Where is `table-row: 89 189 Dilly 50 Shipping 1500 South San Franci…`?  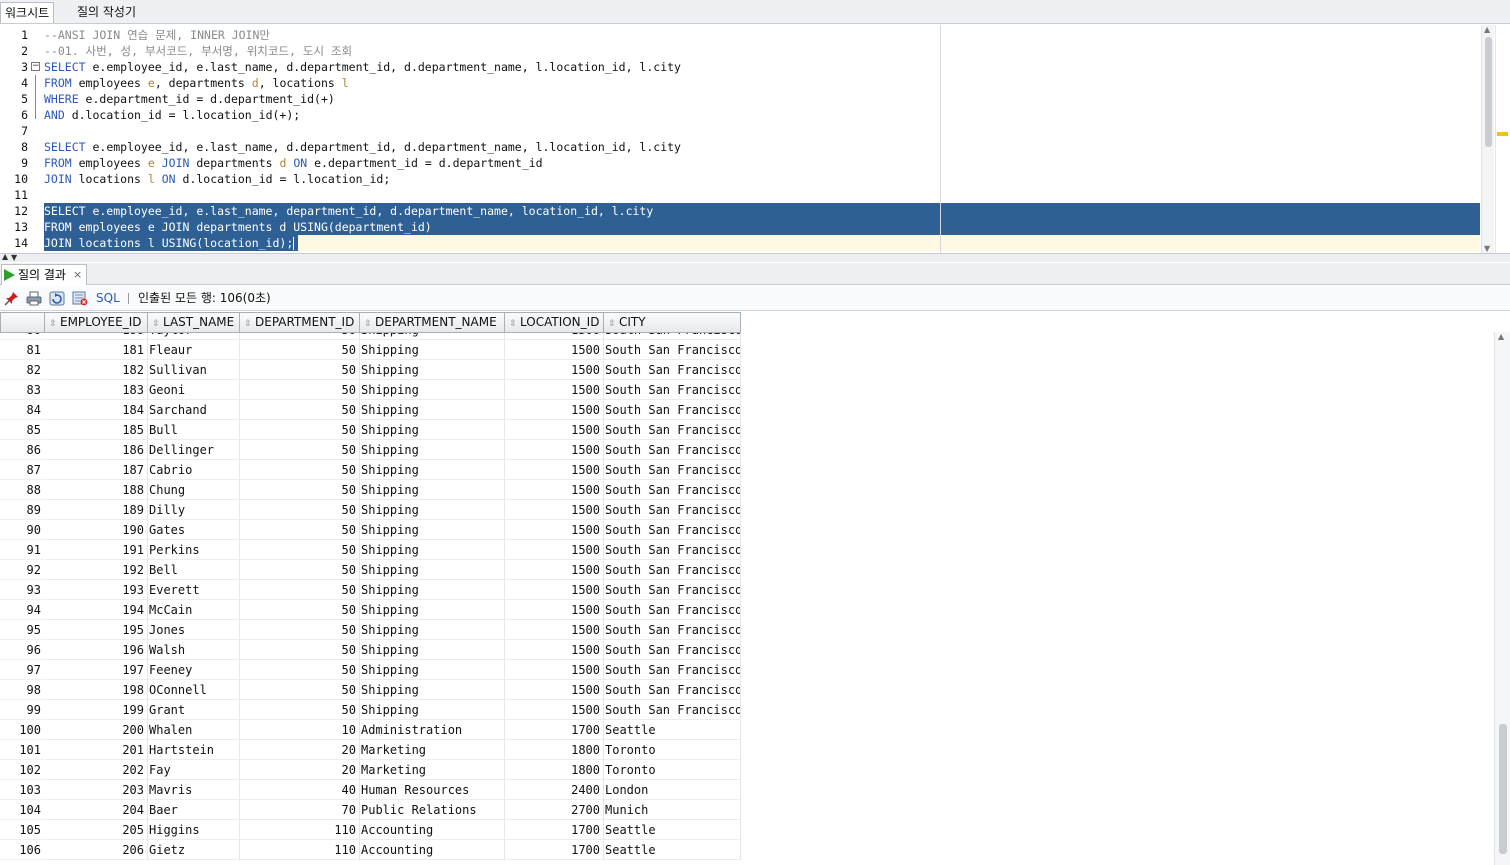 table-row: 89 189 Dilly 50 Shipping 1500 South San Franci… is located at coordinates (370, 510).